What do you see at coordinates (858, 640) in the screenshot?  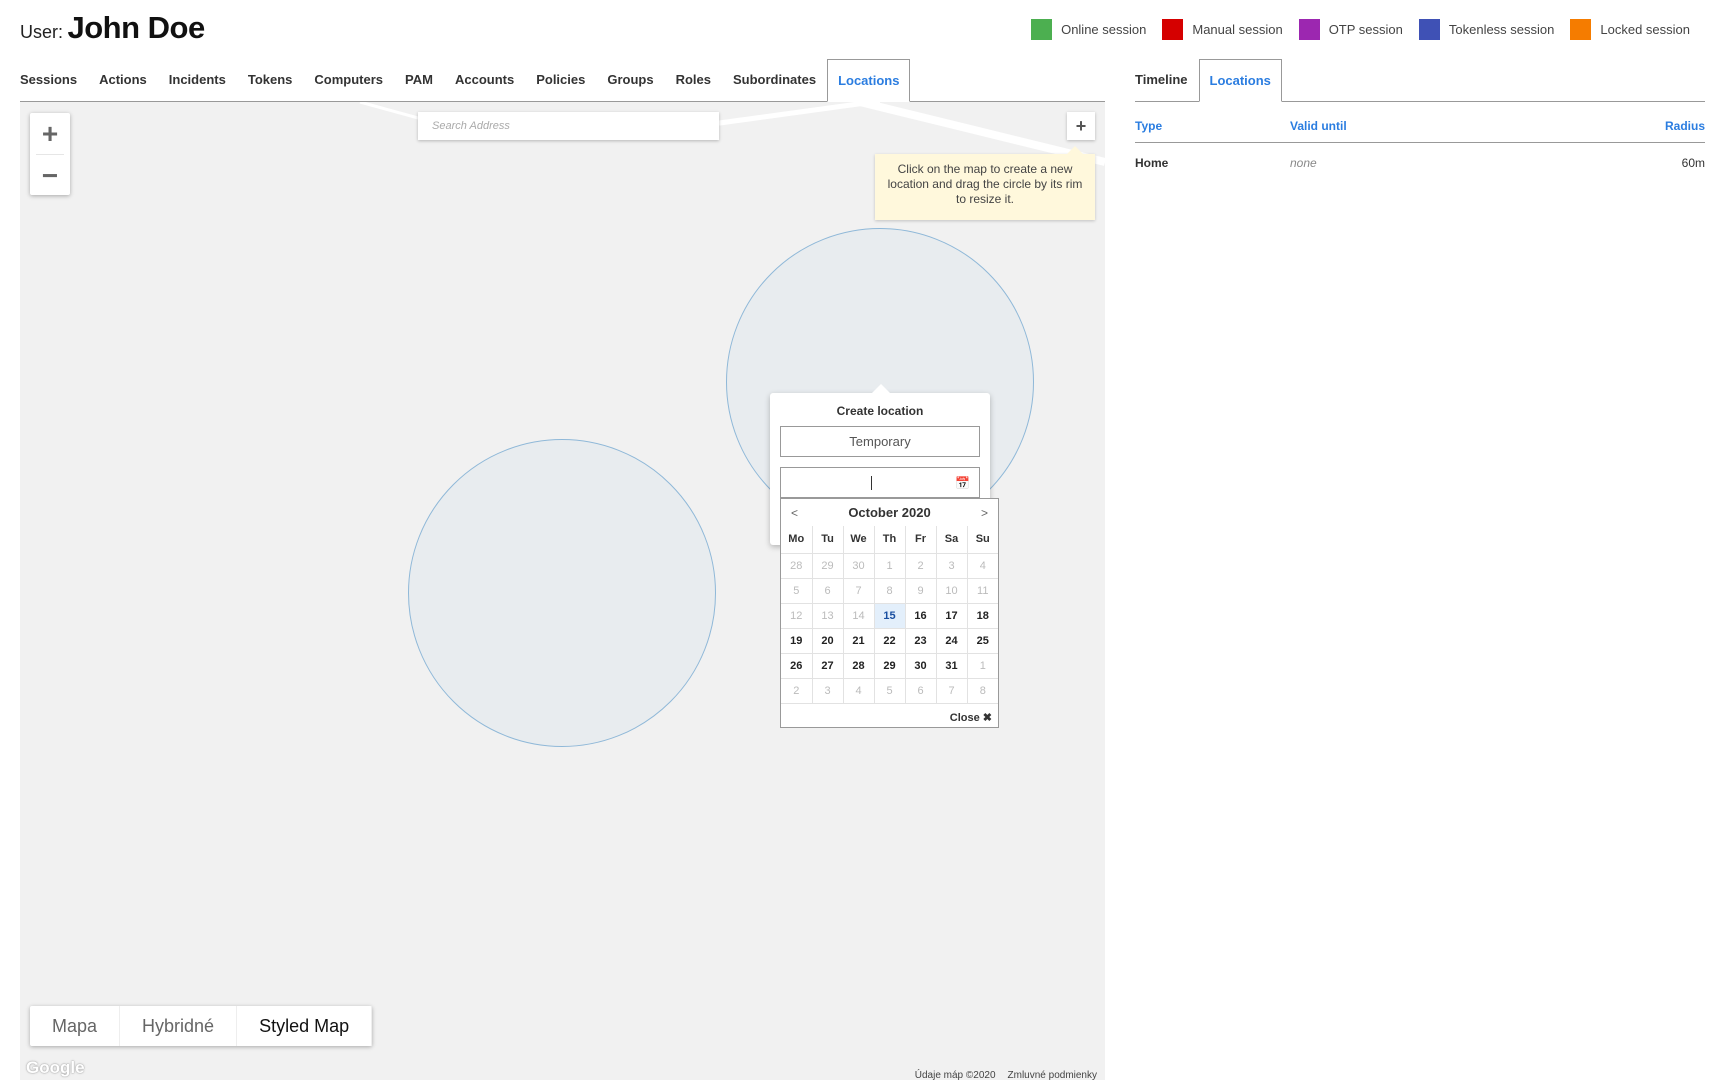 I see `calendar-day: 21` at bounding box center [858, 640].